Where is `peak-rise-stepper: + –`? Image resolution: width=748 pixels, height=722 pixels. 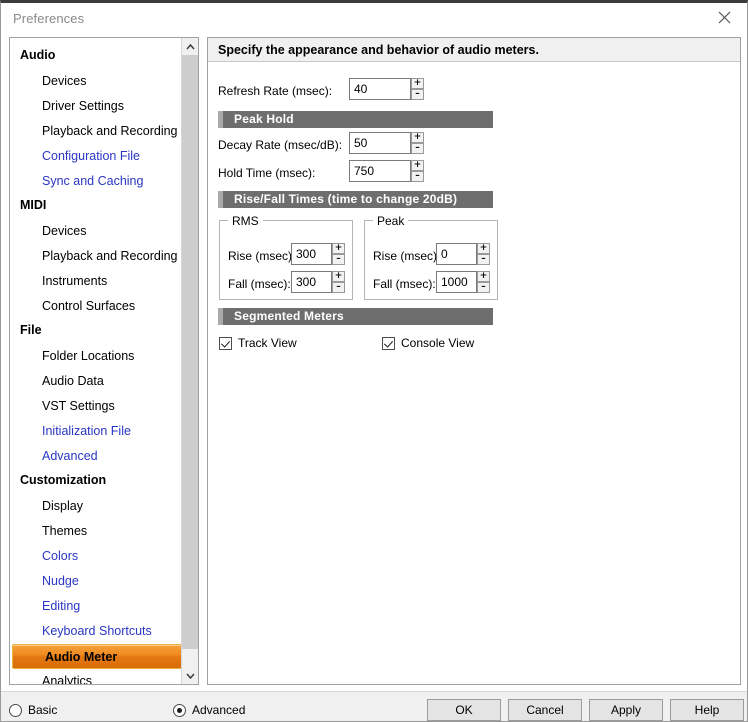 peak-rise-stepper: + – is located at coordinates (463, 254).